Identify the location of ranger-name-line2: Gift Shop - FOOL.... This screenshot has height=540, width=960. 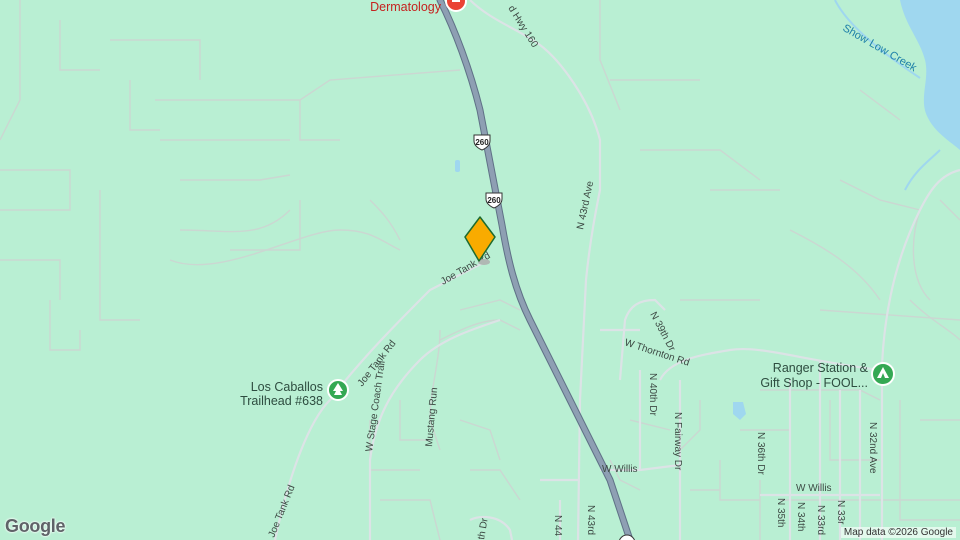
(814, 383).